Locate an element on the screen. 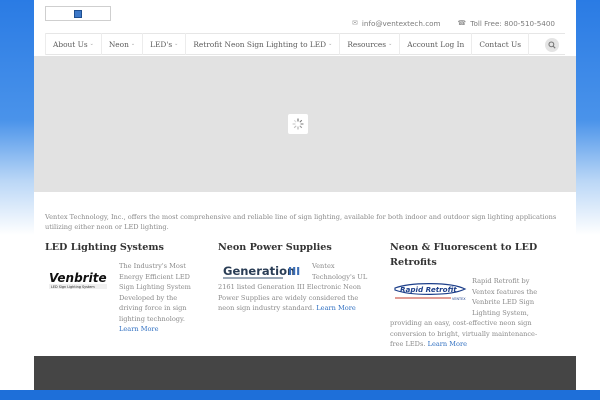 The height and width of the screenshot is (400, 600). nav-item-resources: Resources ⌄ is located at coordinates (370, 44).